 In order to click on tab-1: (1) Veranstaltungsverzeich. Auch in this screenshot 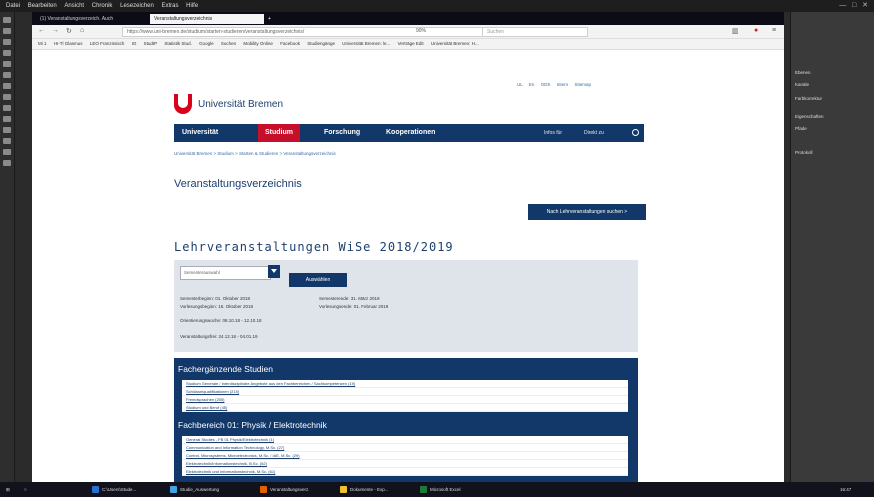, I will do `click(93, 19)`.